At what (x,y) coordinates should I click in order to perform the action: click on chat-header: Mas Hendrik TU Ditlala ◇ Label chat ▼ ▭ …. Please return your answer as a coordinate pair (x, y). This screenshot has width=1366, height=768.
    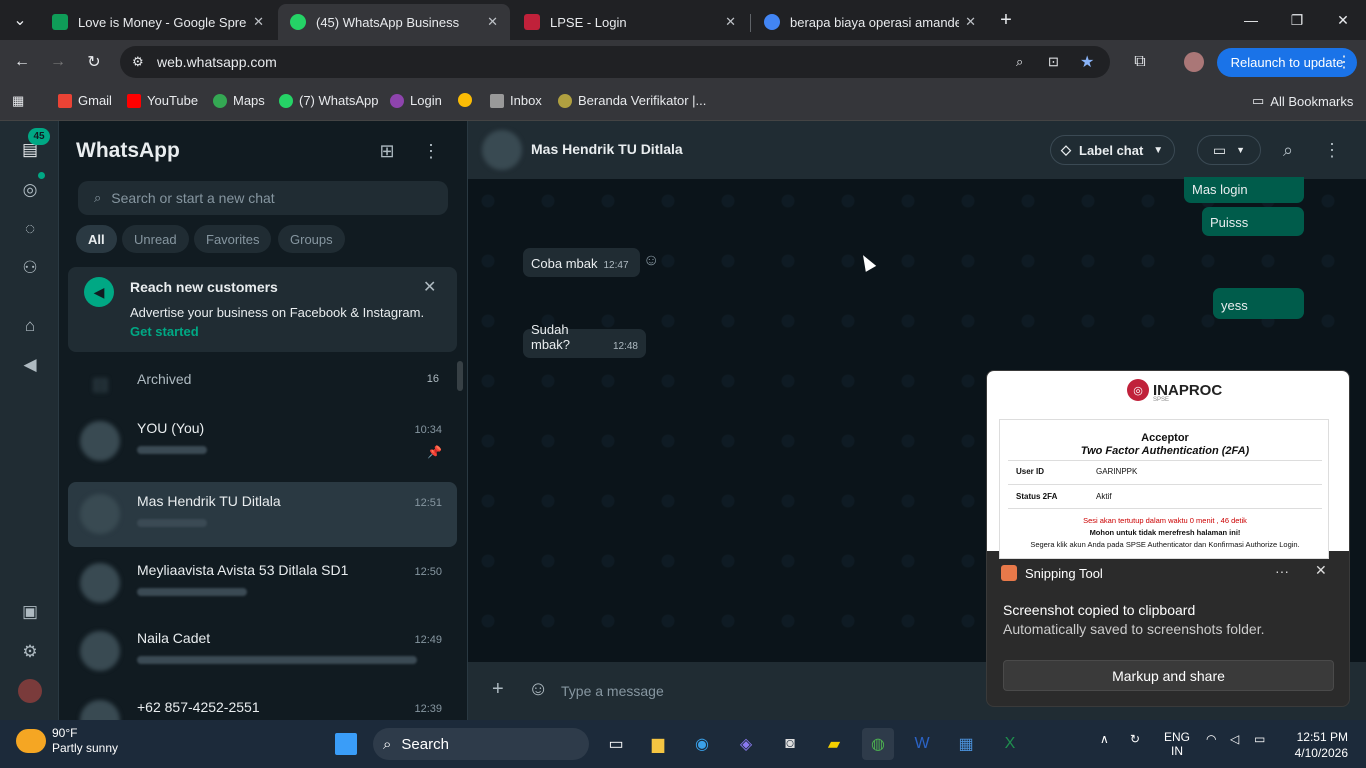
    Looking at the image, I should click on (917, 150).